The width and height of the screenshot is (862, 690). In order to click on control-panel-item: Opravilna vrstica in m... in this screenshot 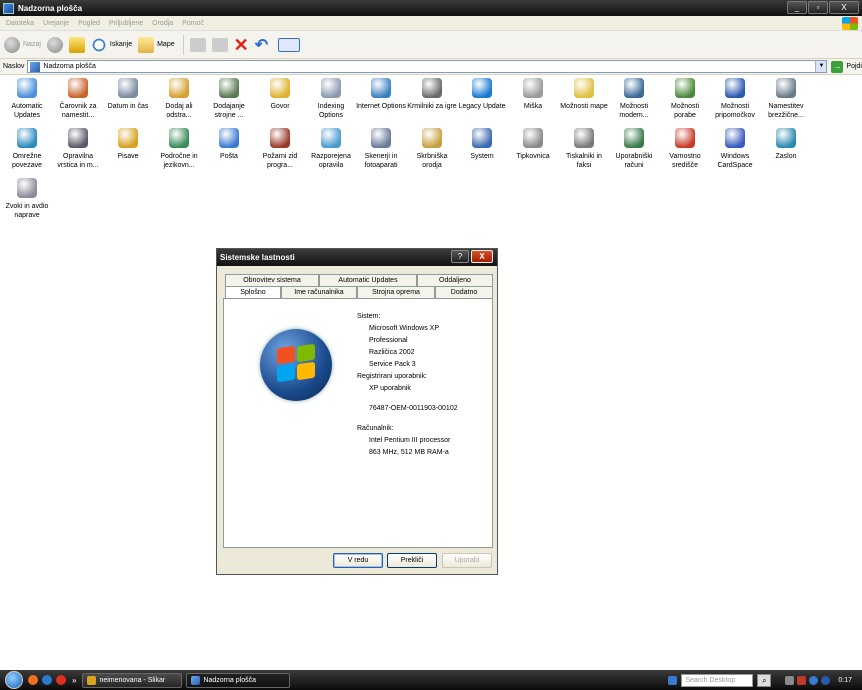, I will do `click(78, 149)`.